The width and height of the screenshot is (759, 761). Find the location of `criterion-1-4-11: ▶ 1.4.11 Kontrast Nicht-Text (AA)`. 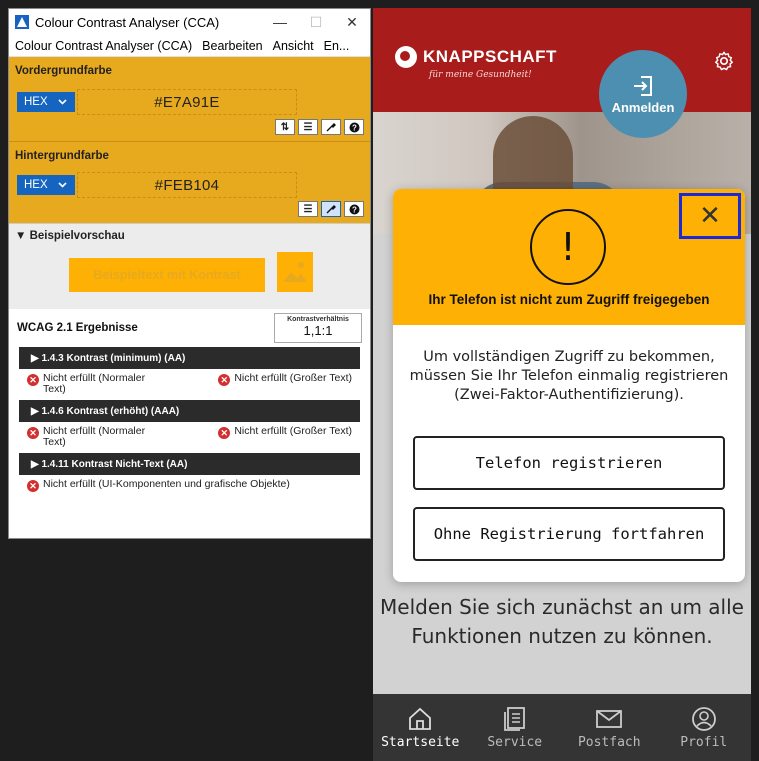

criterion-1-4-11: ▶ 1.4.11 Kontrast Nicht-Text (AA) is located at coordinates (189, 464).